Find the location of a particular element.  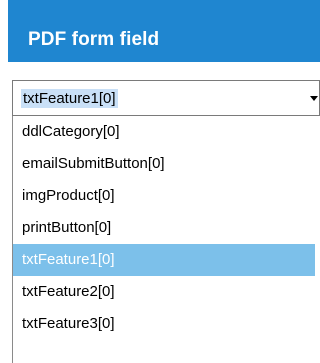

form-field-combobox: txtFeature1[0] is located at coordinates (166, 98).